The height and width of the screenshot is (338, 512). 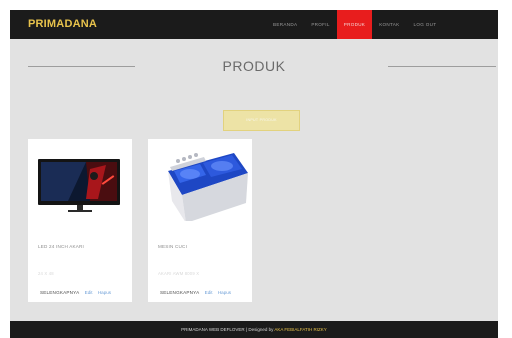 I want to click on product-price: AKARI AWM 8009 X, so click(x=179, y=273).